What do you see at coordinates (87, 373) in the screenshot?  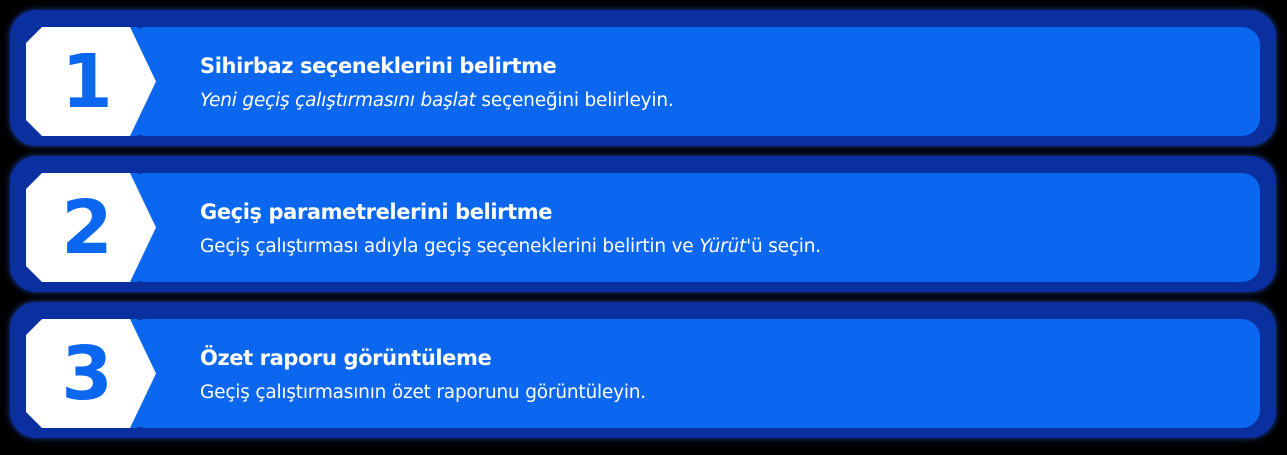 I see `step-number: 3` at bounding box center [87, 373].